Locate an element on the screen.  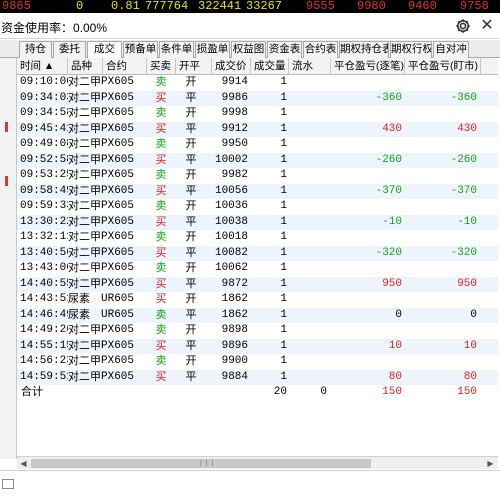
cell-pnl-by-trade: 10 is located at coordinates (395, 345).